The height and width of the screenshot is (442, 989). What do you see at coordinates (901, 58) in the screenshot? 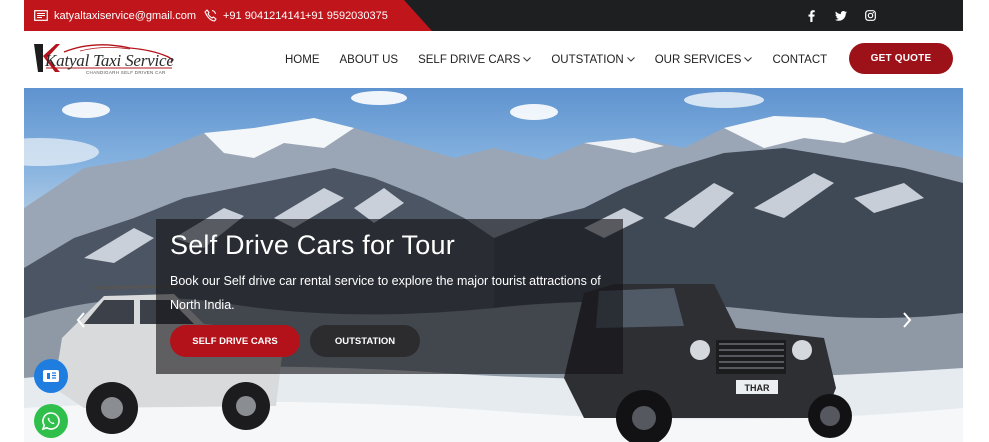
I see `get-quote-button: GET QUOTE` at bounding box center [901, 58].